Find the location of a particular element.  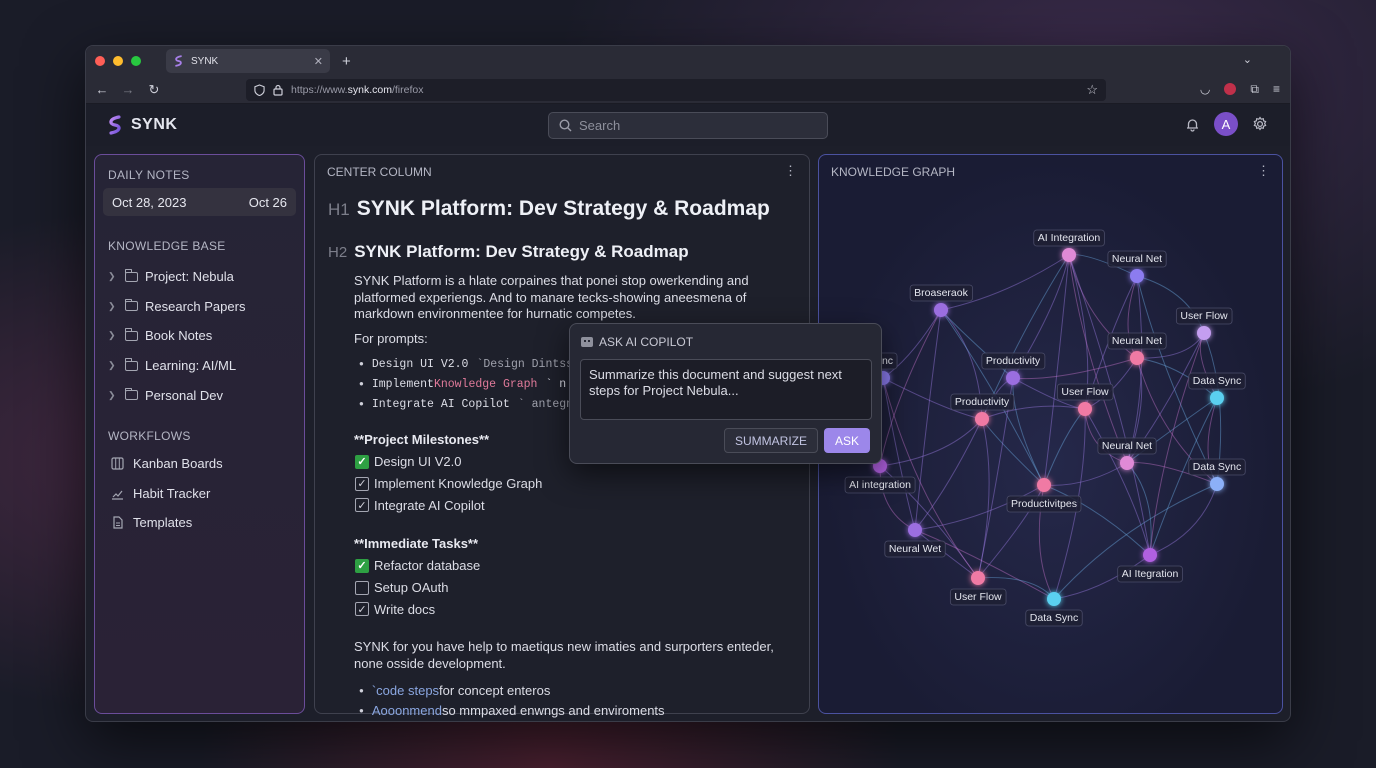

document-heading-1: H1 SYNK Platform: Dev Strategy & Roadmap is located at coordinates (549, 209).